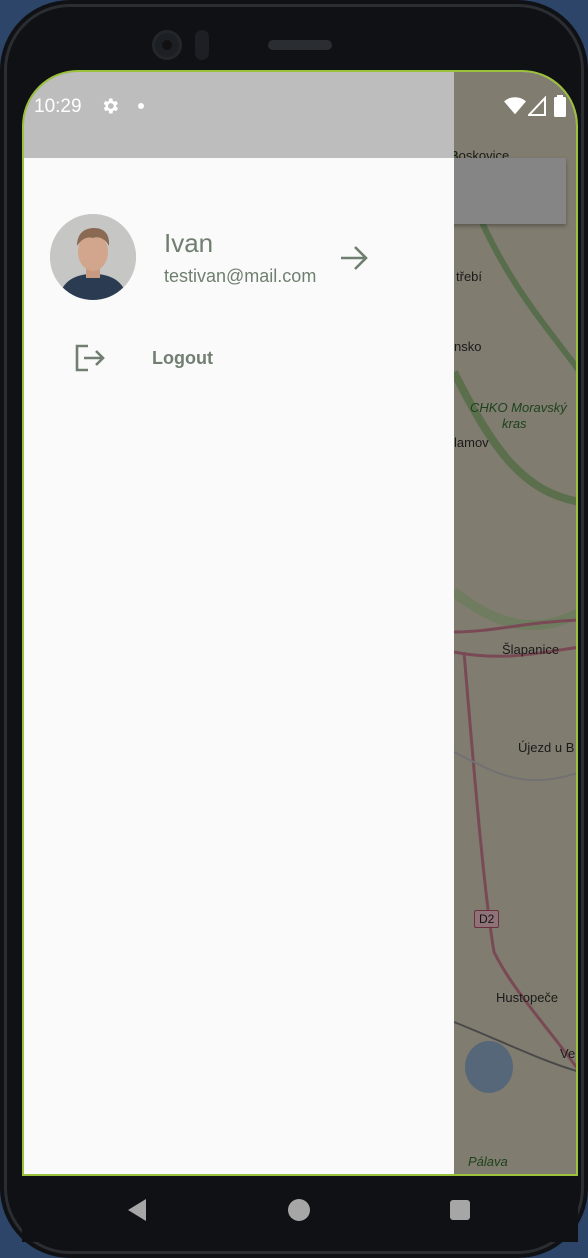  Describe the element at coordinates (515, 106) in the screenshot. I see `wifi-icon` at that location.